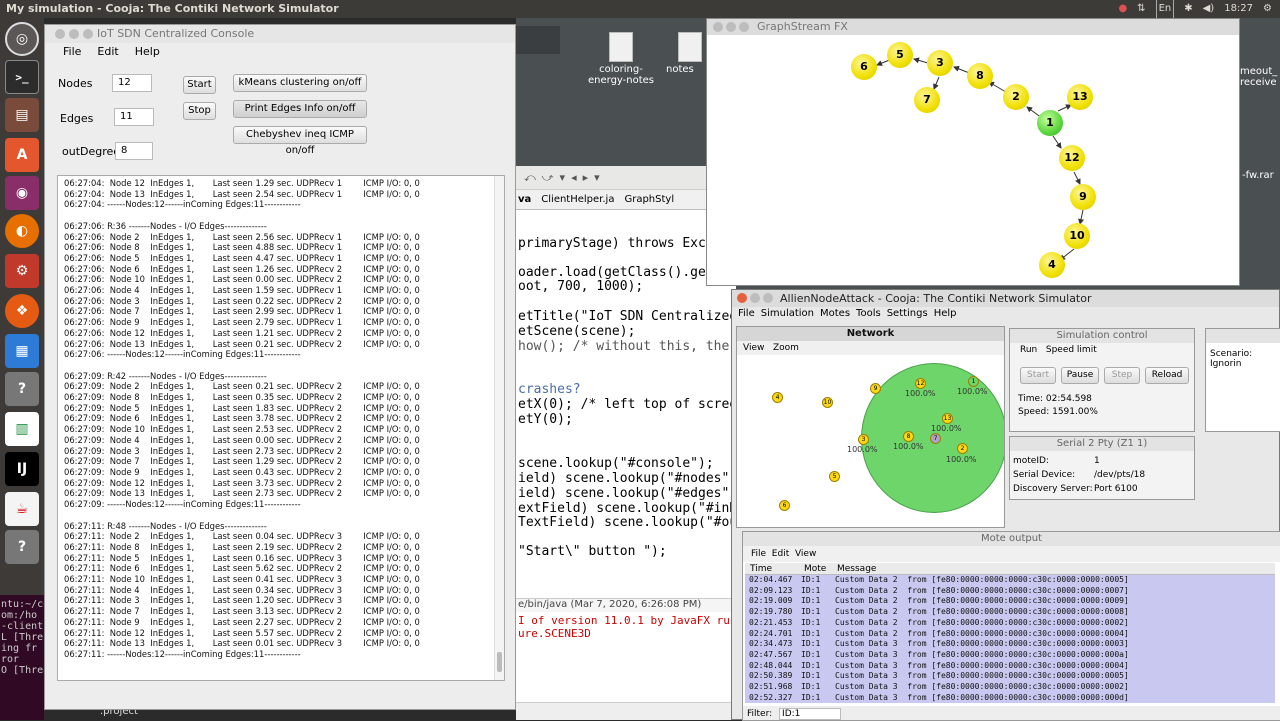 The image size is (1280, 721). I want to click on mote-12: 12, so click(920, 383).